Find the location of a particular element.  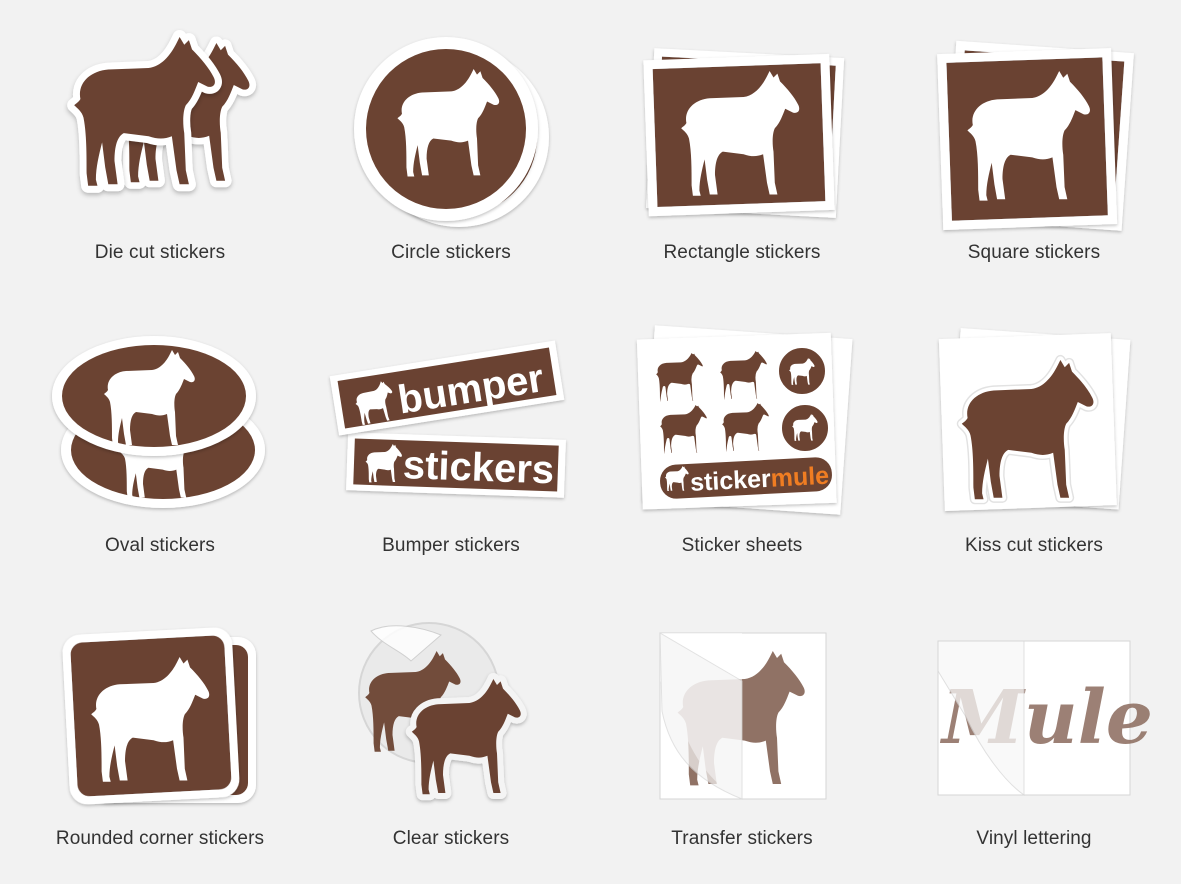

product-die-cut: Die cut stickers is located at coordinates (160, 165).